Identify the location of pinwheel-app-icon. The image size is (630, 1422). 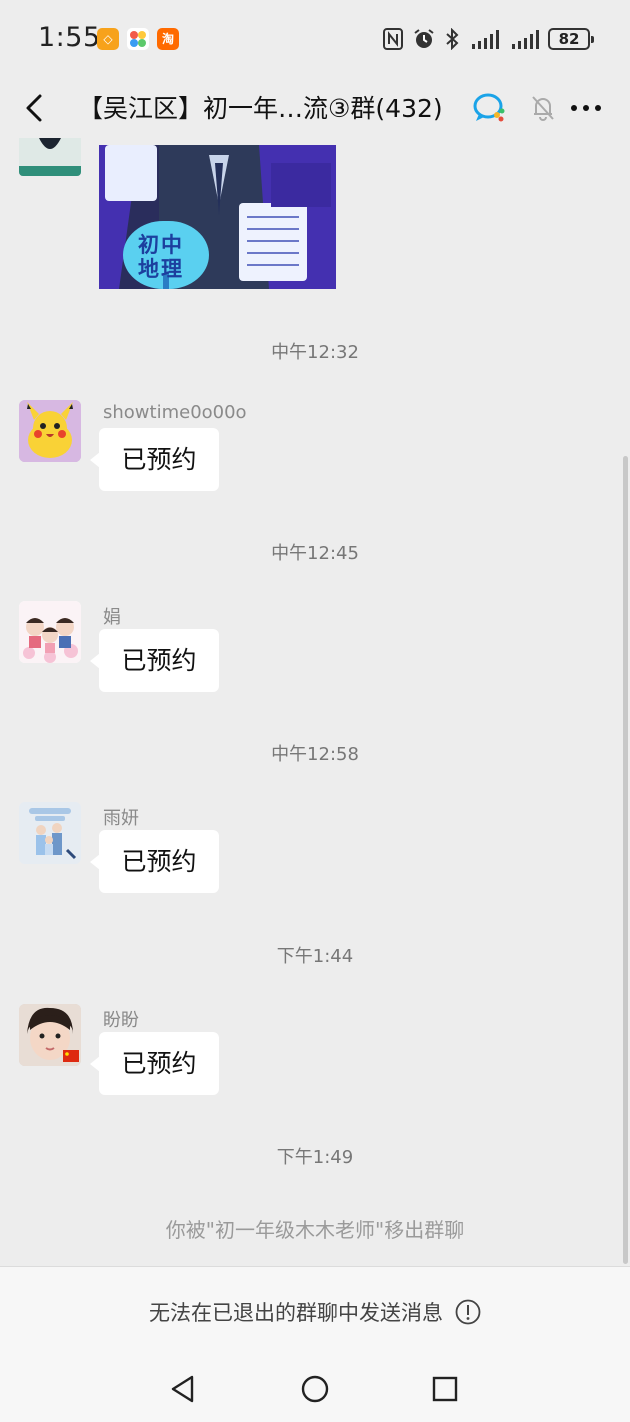
(138, 39).